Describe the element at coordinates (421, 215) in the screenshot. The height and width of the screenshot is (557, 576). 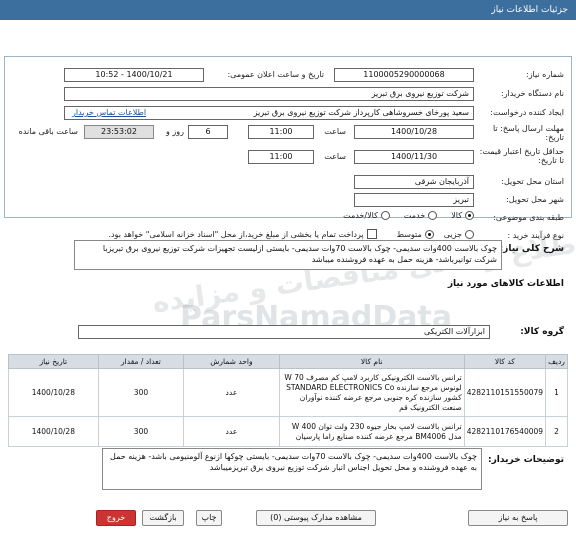
I see `category-option-service: خدمت` at that location.